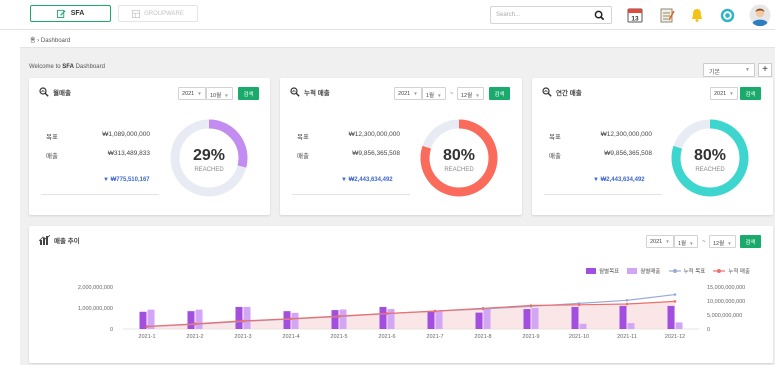 This screenshot has width=775, height=365. I want to click on to-month-select: 12월 ▼, so click(470, 93).